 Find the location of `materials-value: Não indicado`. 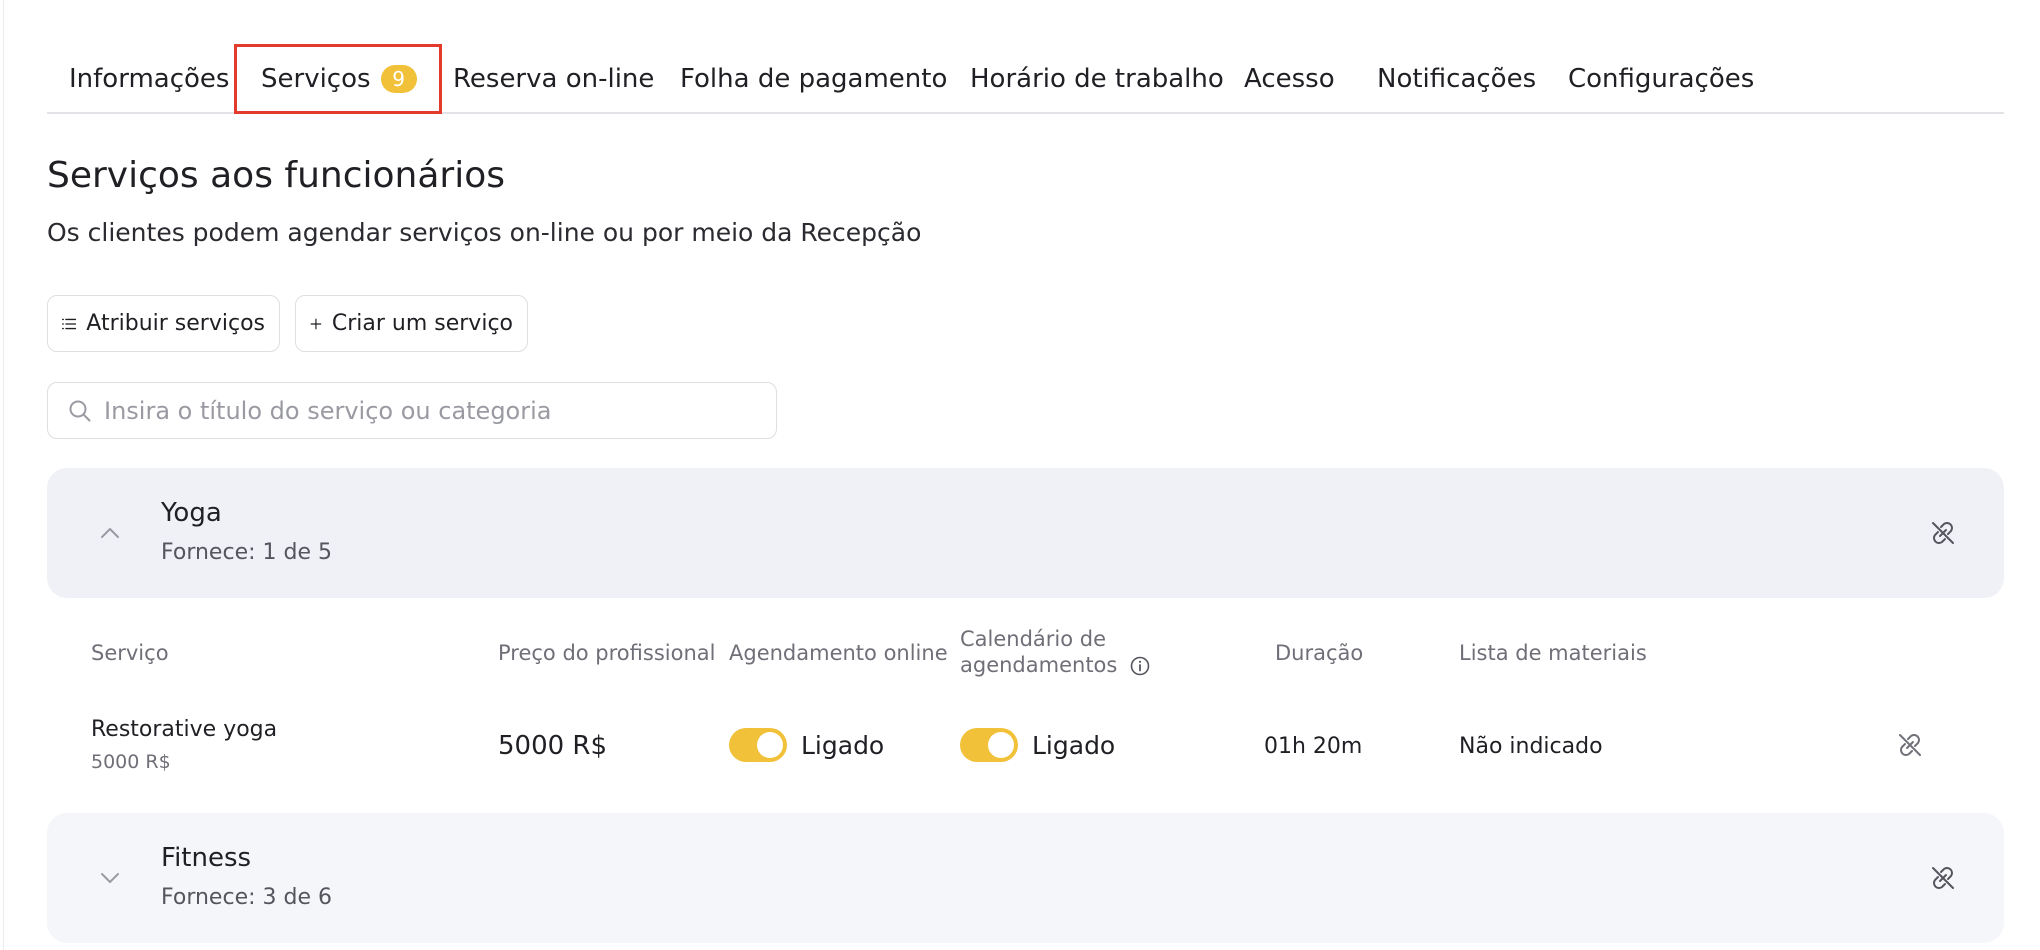

materials-value: Não indicado is located at coordinates (1531, 746).